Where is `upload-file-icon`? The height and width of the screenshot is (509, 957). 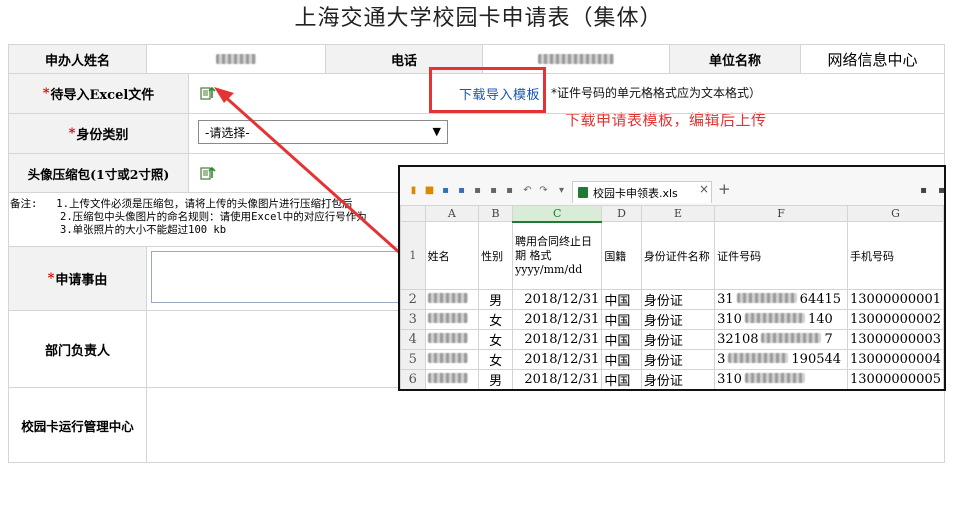 upload-file-icon is located at coordinates (208, 92).